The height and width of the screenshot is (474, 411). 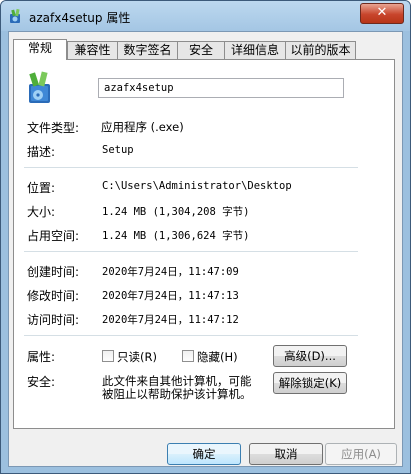 What do you see at coordinates (217, 357) in the screenshot?
I see `hidden-label: 隐藏(H)` at bounding box center [217, 357].